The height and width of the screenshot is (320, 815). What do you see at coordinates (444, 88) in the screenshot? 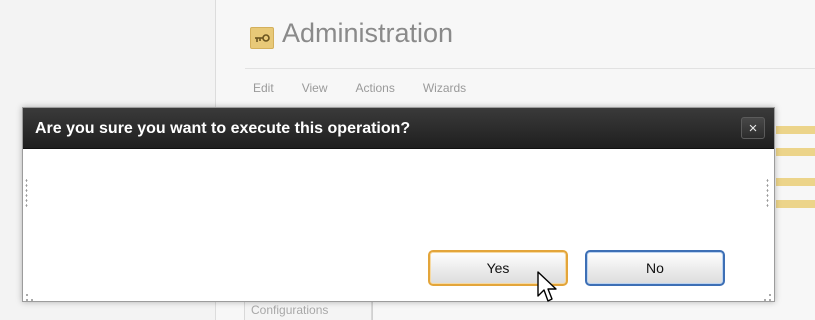
I see `menu-wizards: Wizards` at bounding box center [444, 88].